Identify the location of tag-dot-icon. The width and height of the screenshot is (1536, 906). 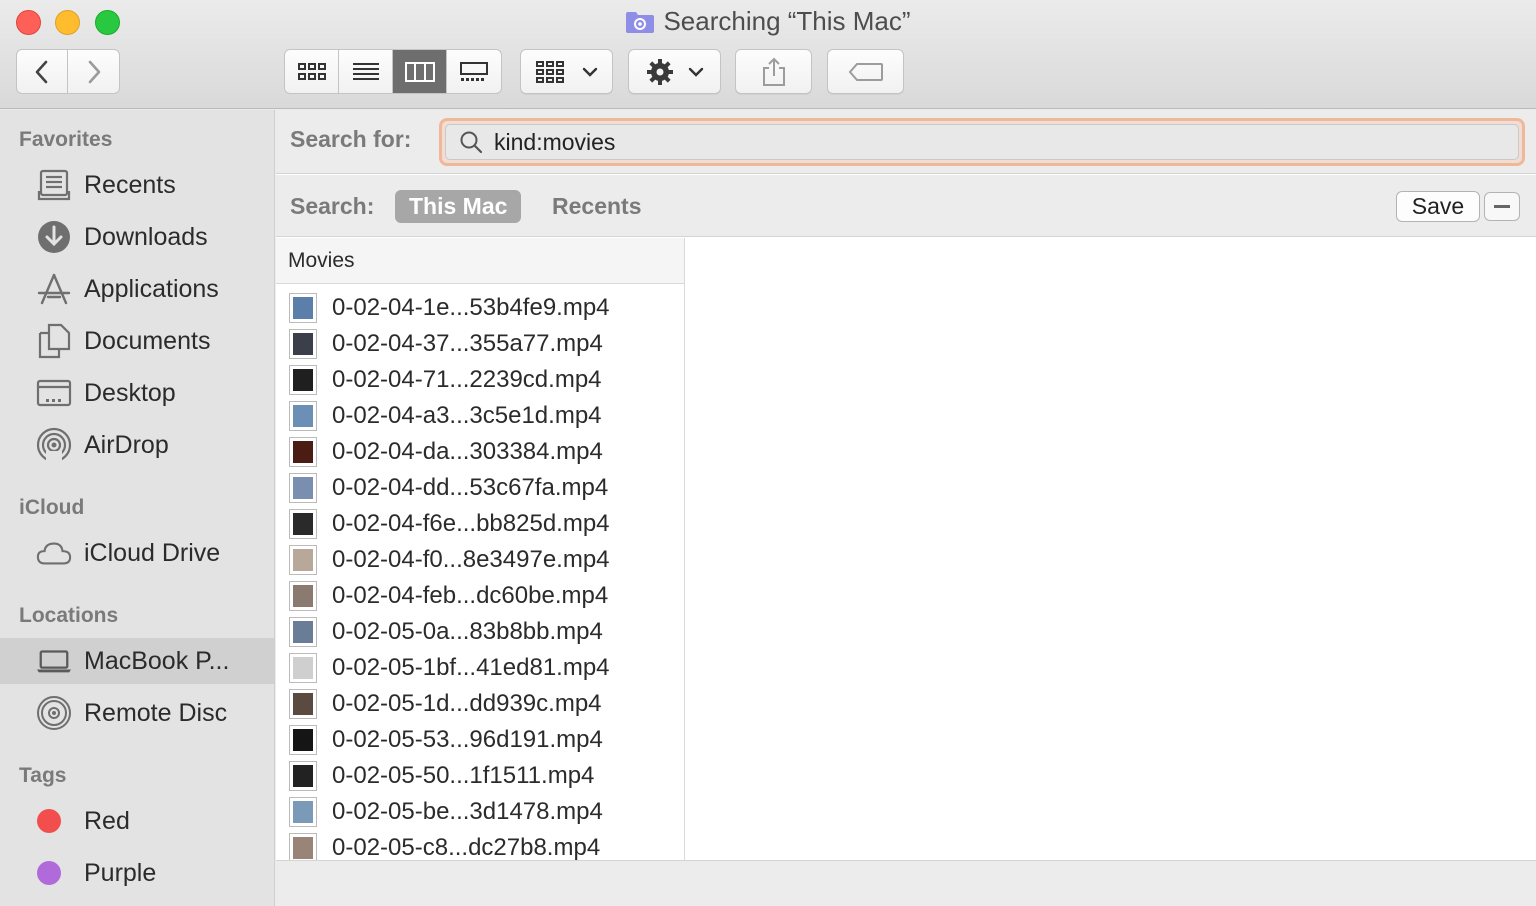
(54, 821).